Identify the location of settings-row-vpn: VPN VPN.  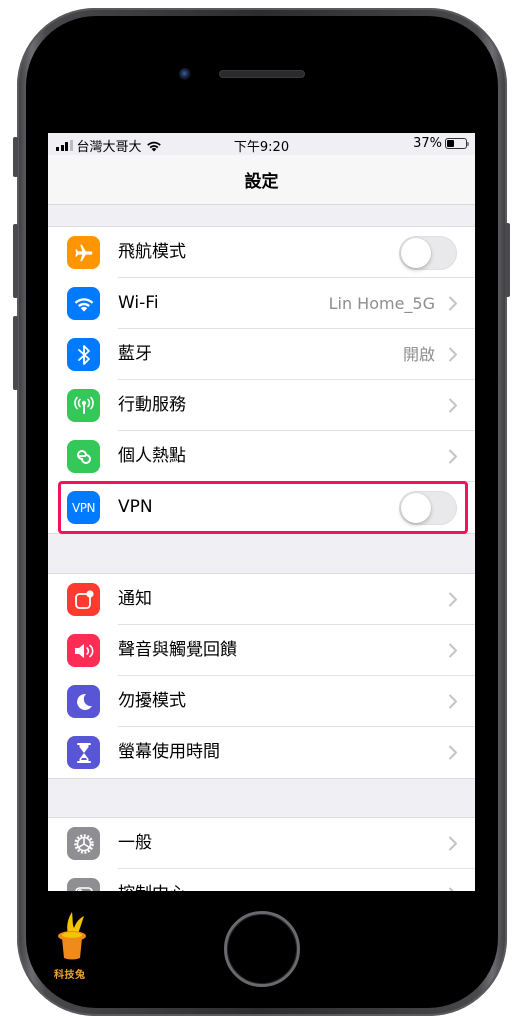
(261, 507).